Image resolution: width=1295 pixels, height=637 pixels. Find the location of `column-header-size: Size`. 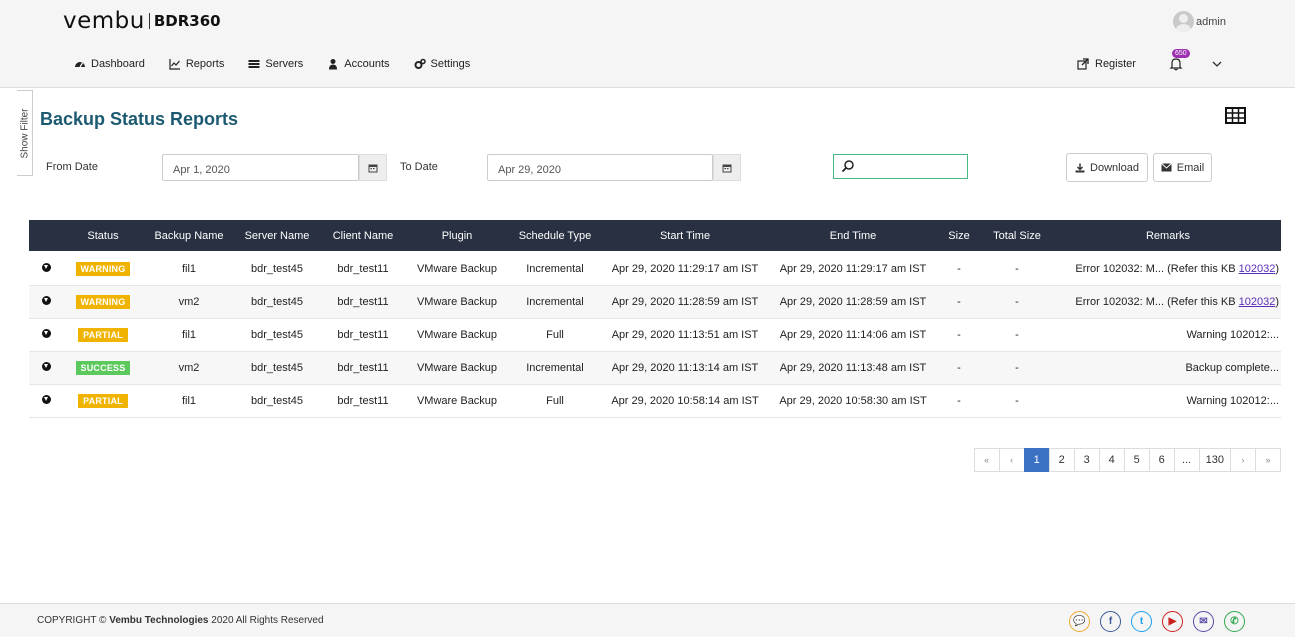

column-header-size: Size is located at coordinates (959, 236).